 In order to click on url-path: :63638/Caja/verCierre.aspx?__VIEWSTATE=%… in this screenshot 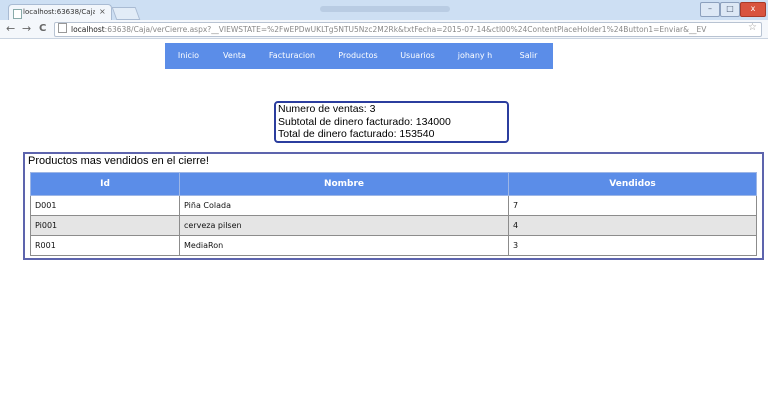, I will do `click(405, 29)`.